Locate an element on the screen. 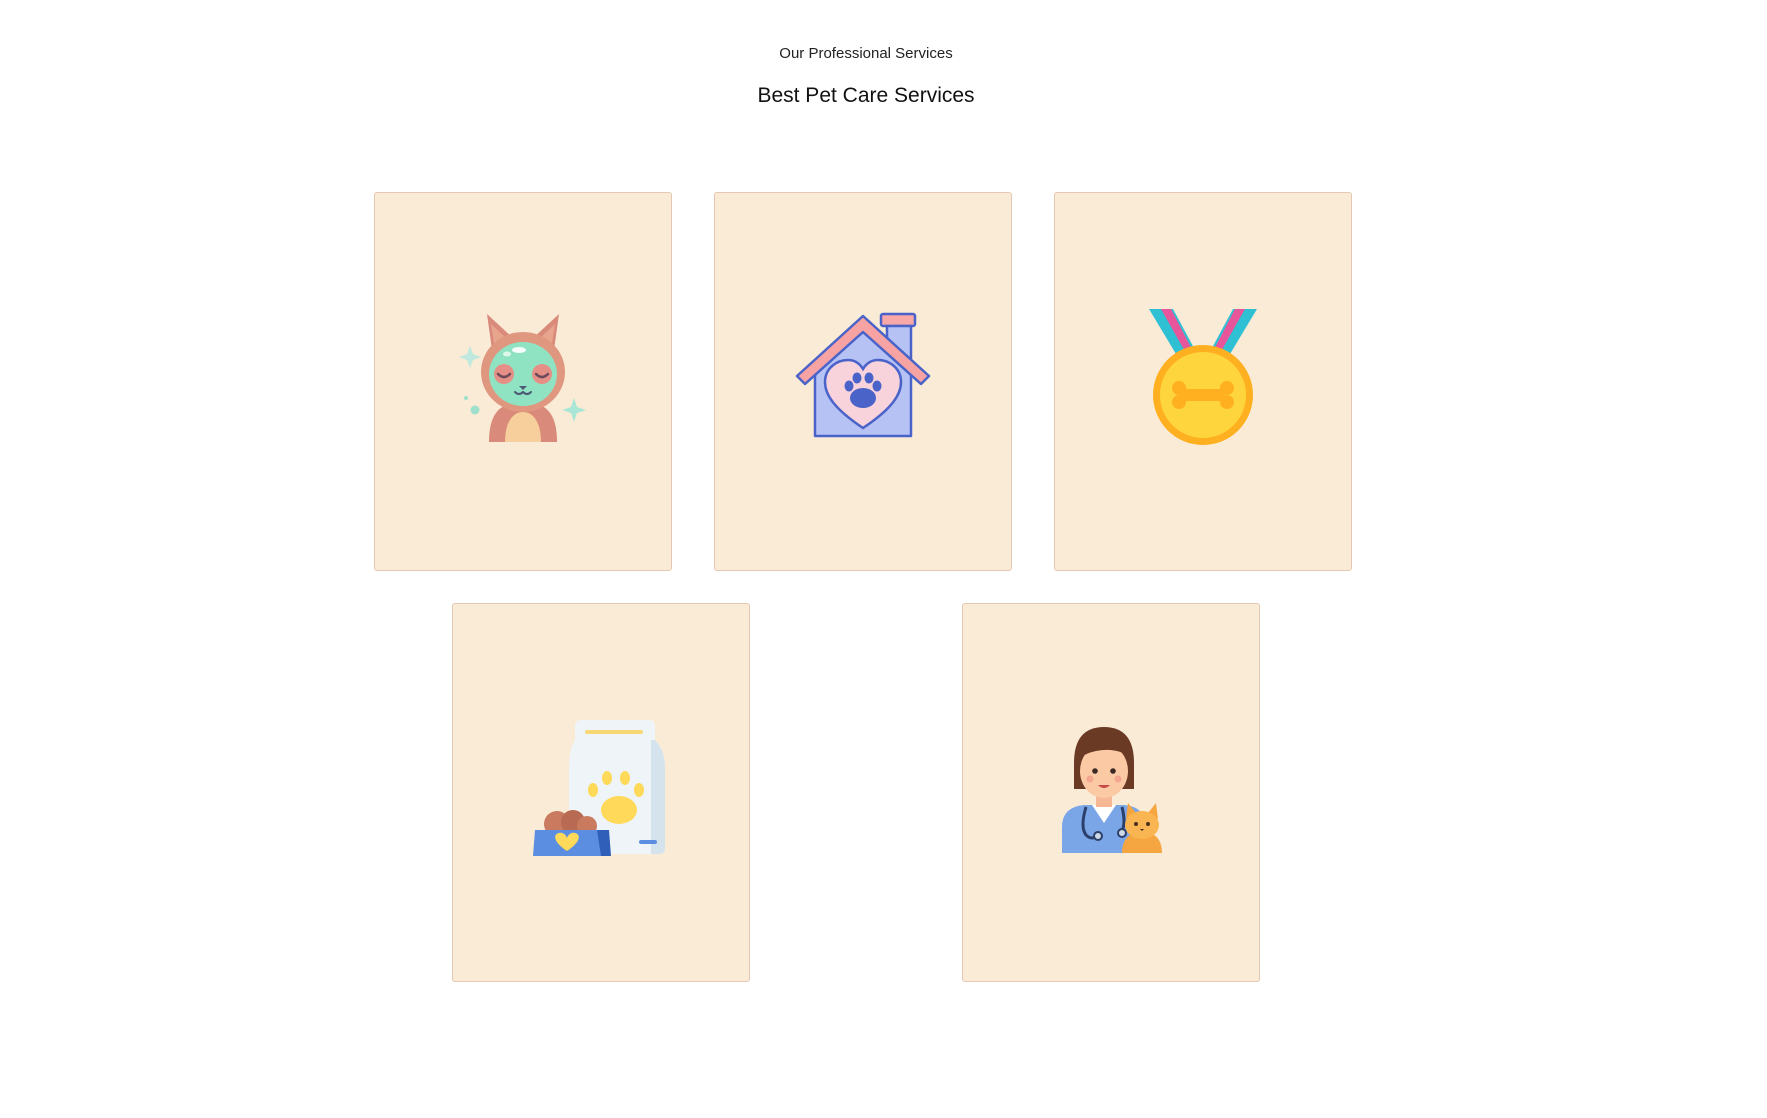  service-card-pet-food is located at coordinates (601, 792).